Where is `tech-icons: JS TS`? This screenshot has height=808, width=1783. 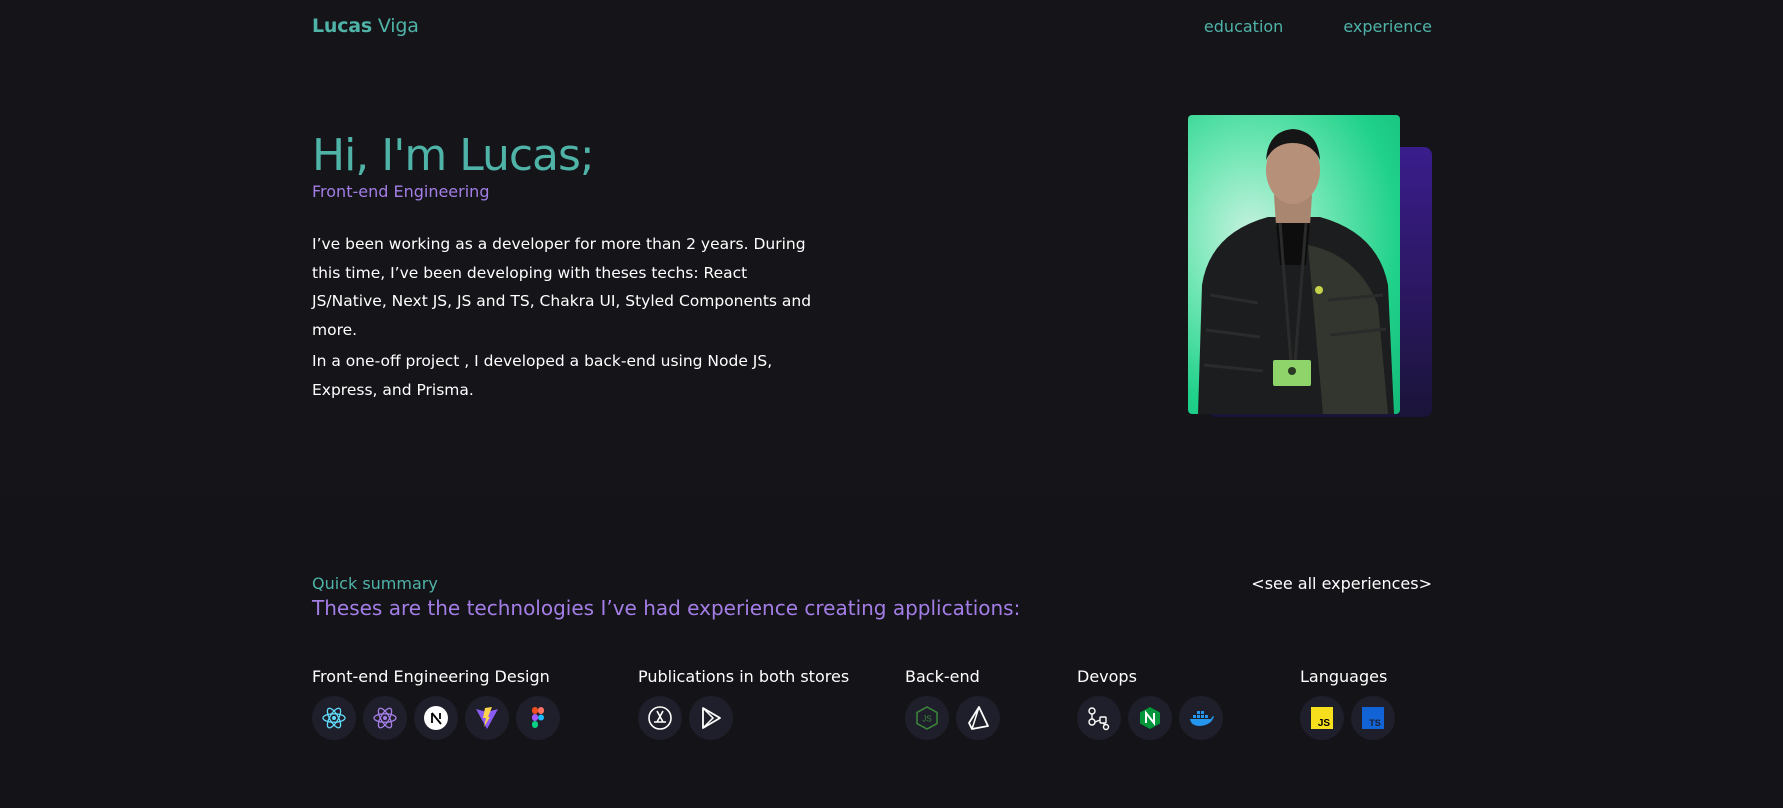
tech-icons: JS TS is located at coordinates (1347, 718).